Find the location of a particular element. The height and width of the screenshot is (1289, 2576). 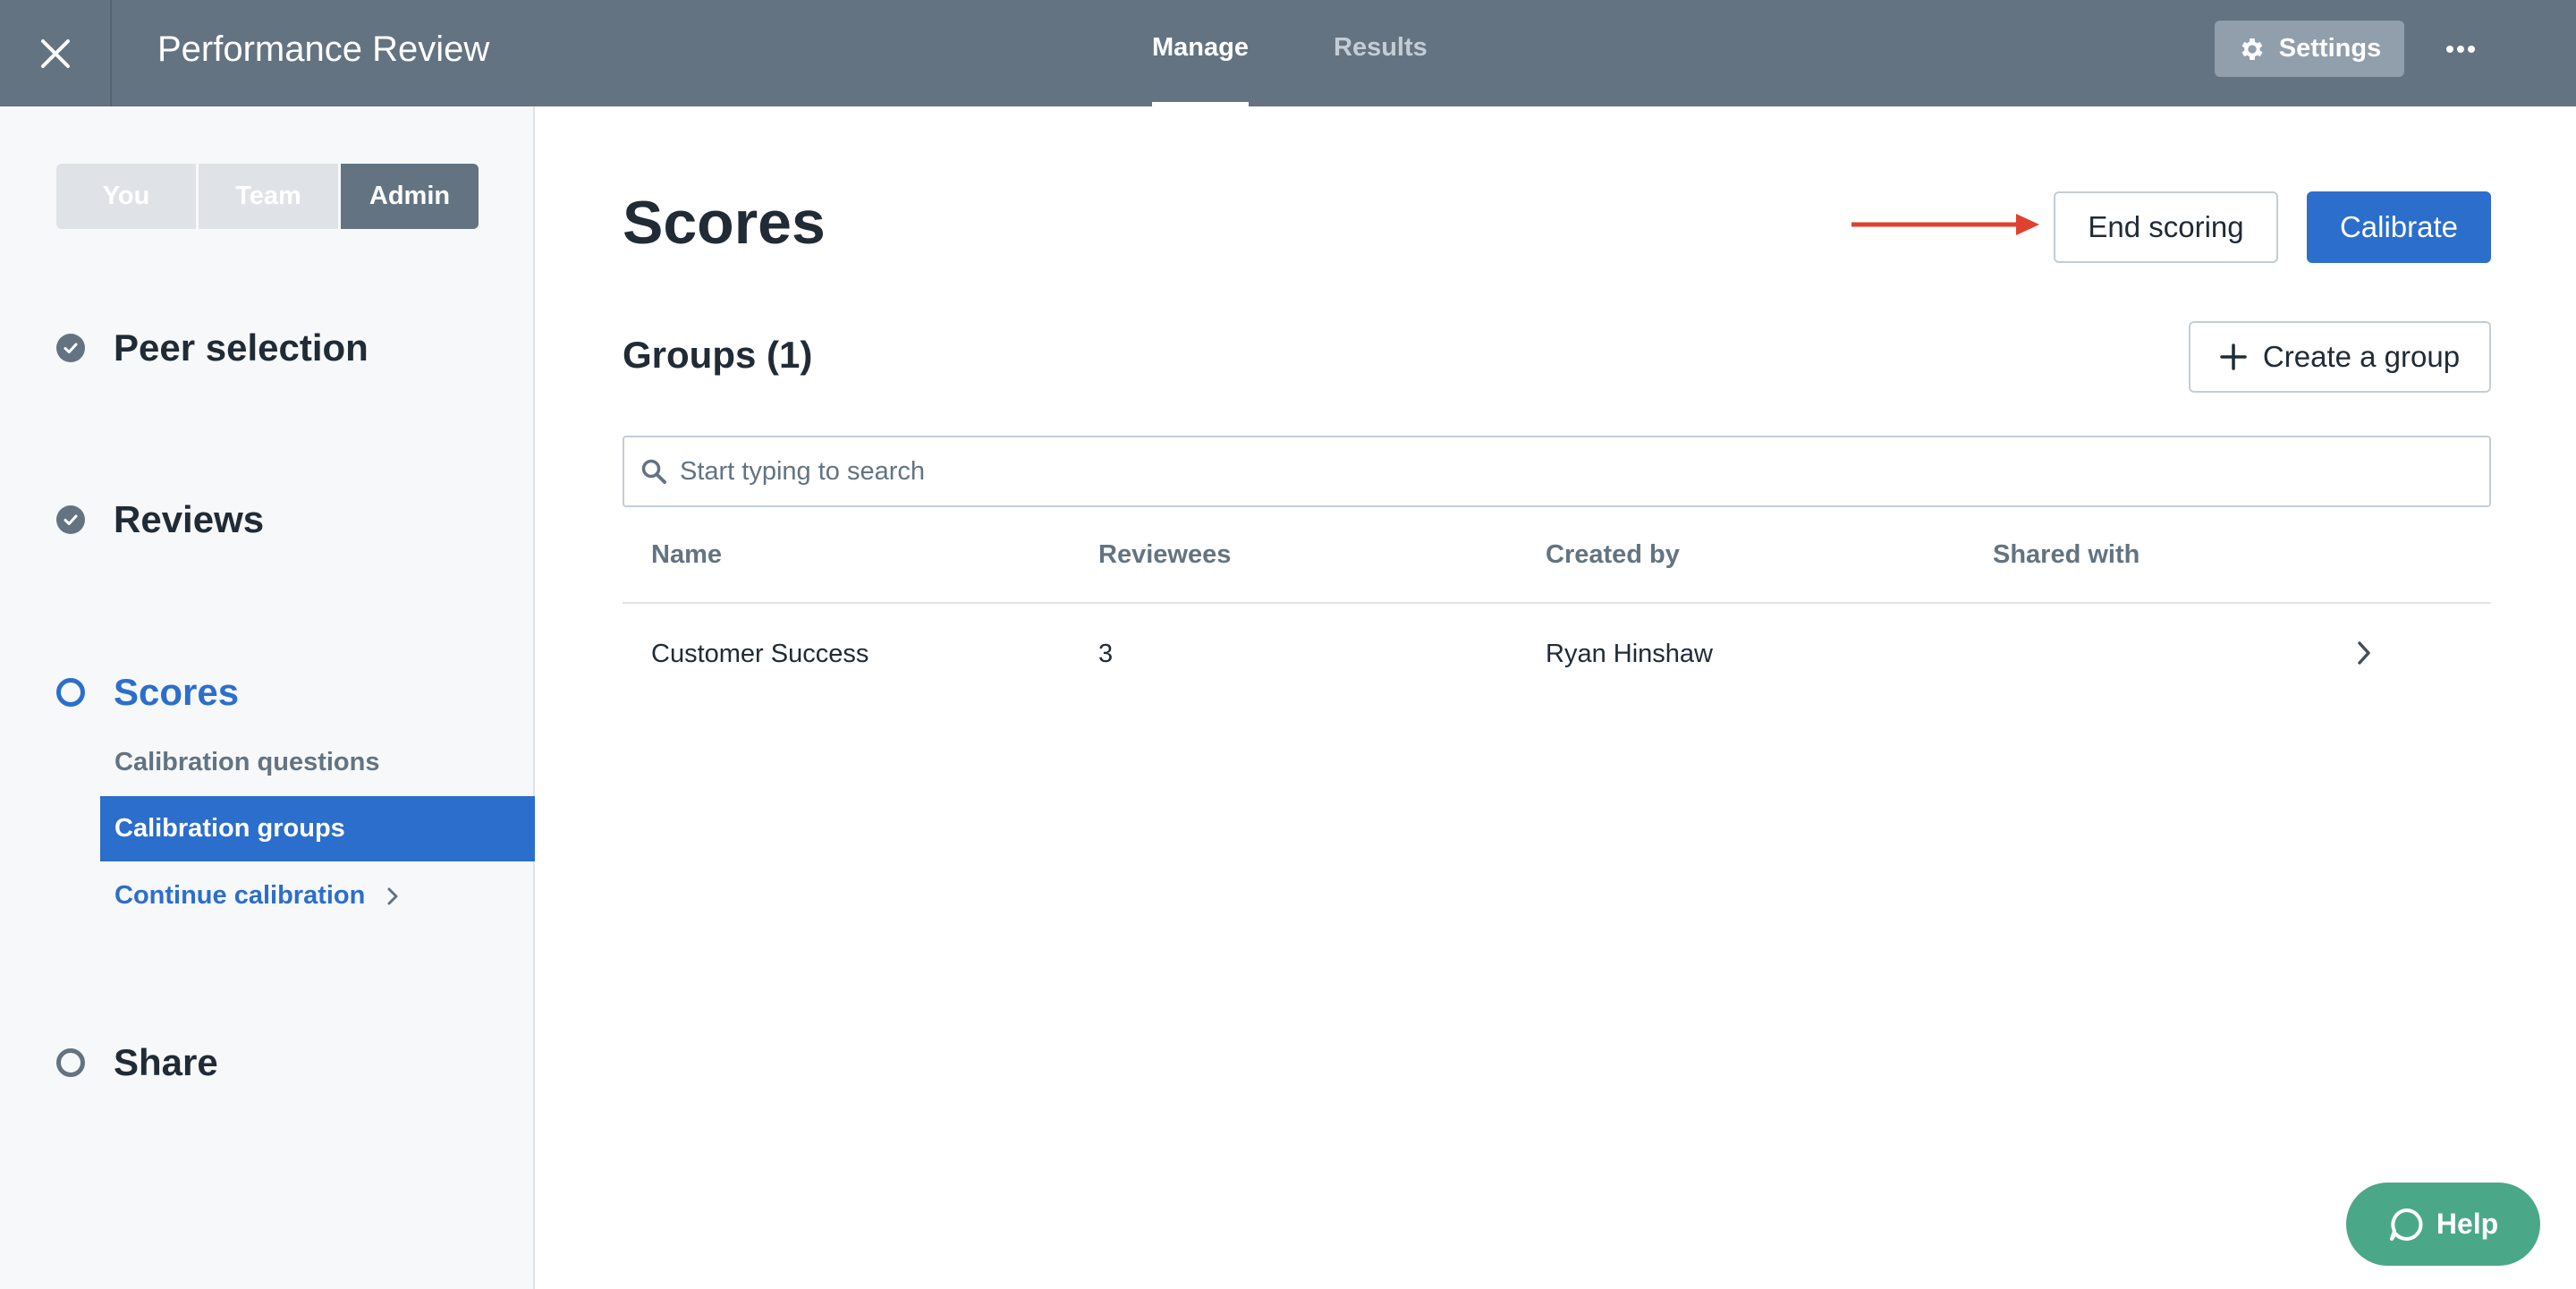

segment-team: Team is located at coordinates (268, 196).